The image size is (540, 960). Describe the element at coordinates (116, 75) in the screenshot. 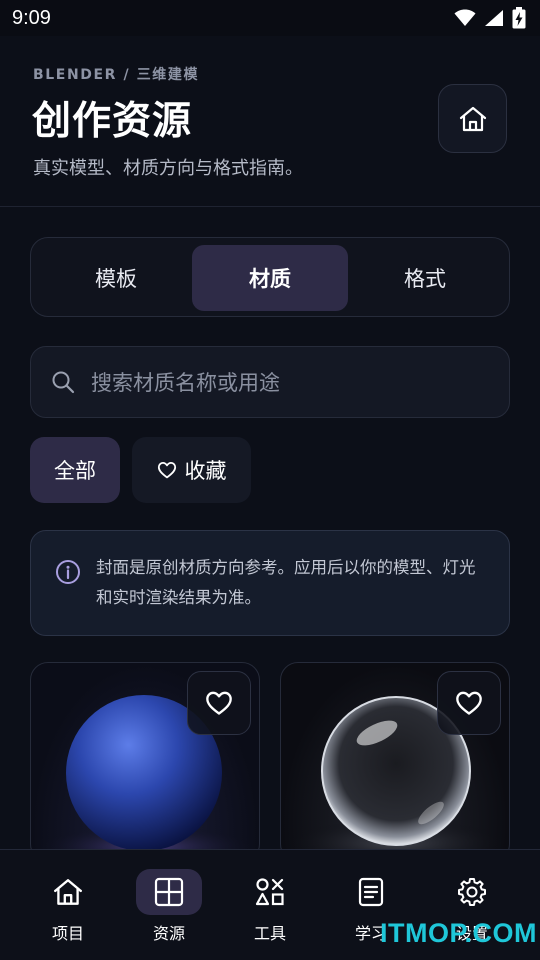

I see `breadcrumb: BLENDER / 三维建模` at that location.